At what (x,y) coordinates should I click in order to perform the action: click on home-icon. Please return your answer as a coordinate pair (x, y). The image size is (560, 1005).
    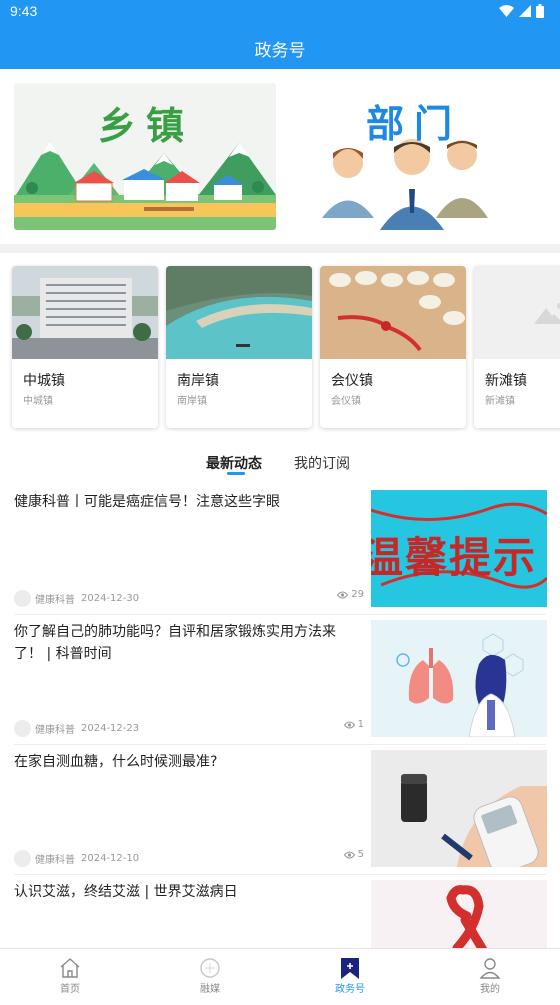
    Looking at the image, I should click on (70, 968).